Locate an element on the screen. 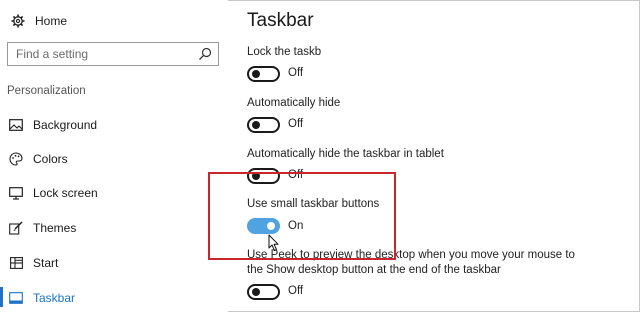  home-label: Home is located at coordinates (51, 21).